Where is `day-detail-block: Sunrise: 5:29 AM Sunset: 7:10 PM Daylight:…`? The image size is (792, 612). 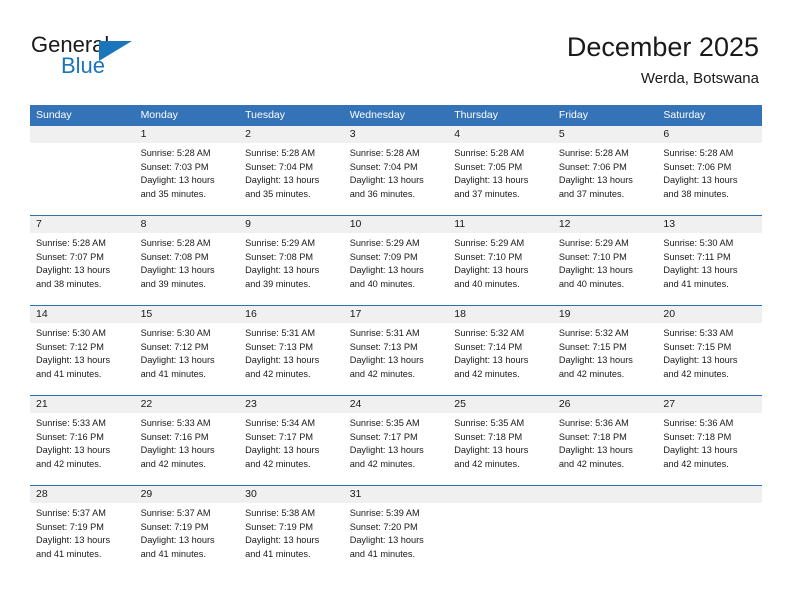
day-detail-block: Sunrise: 5:29 AM Sunset: 7:10 PM Daylight:… is located at coordinates (605, 262).